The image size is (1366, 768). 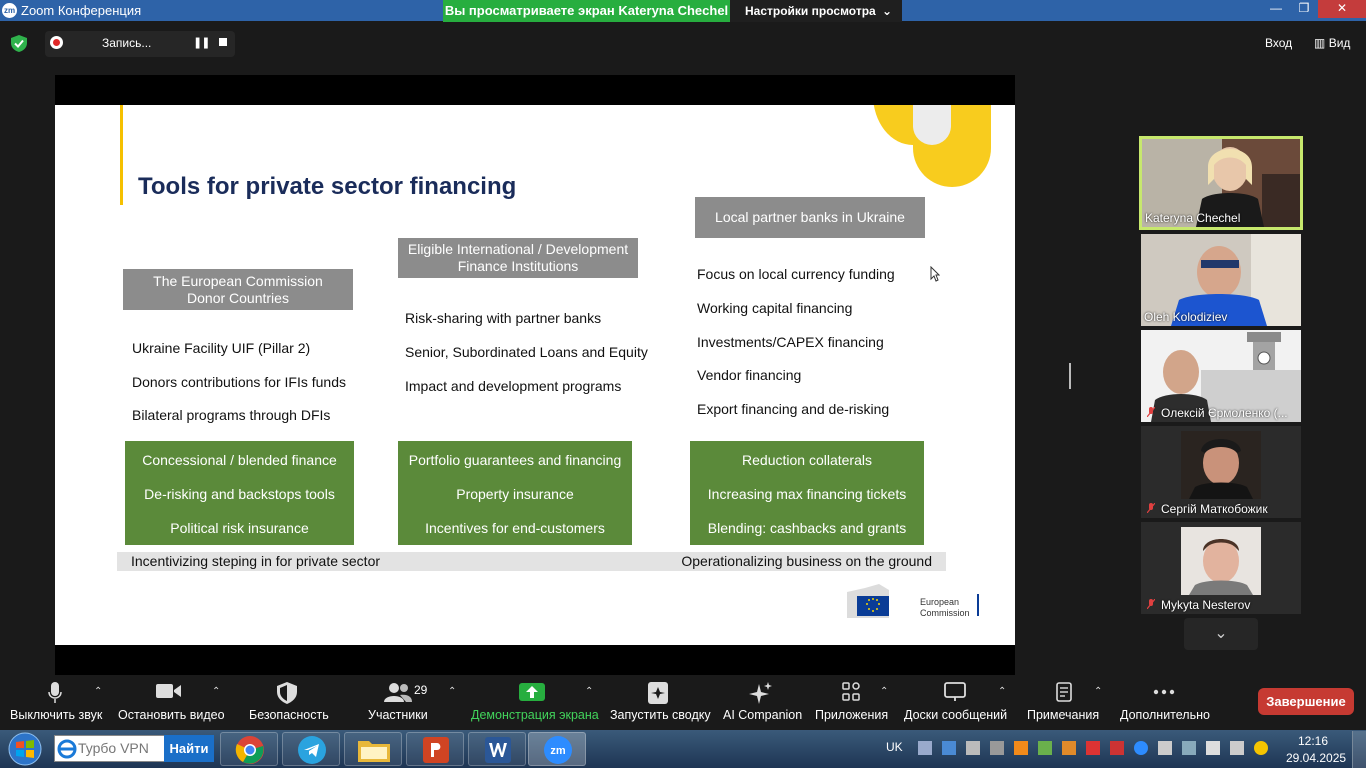 I want to click on encryption-shield-icon, so click(x=19, y=43).